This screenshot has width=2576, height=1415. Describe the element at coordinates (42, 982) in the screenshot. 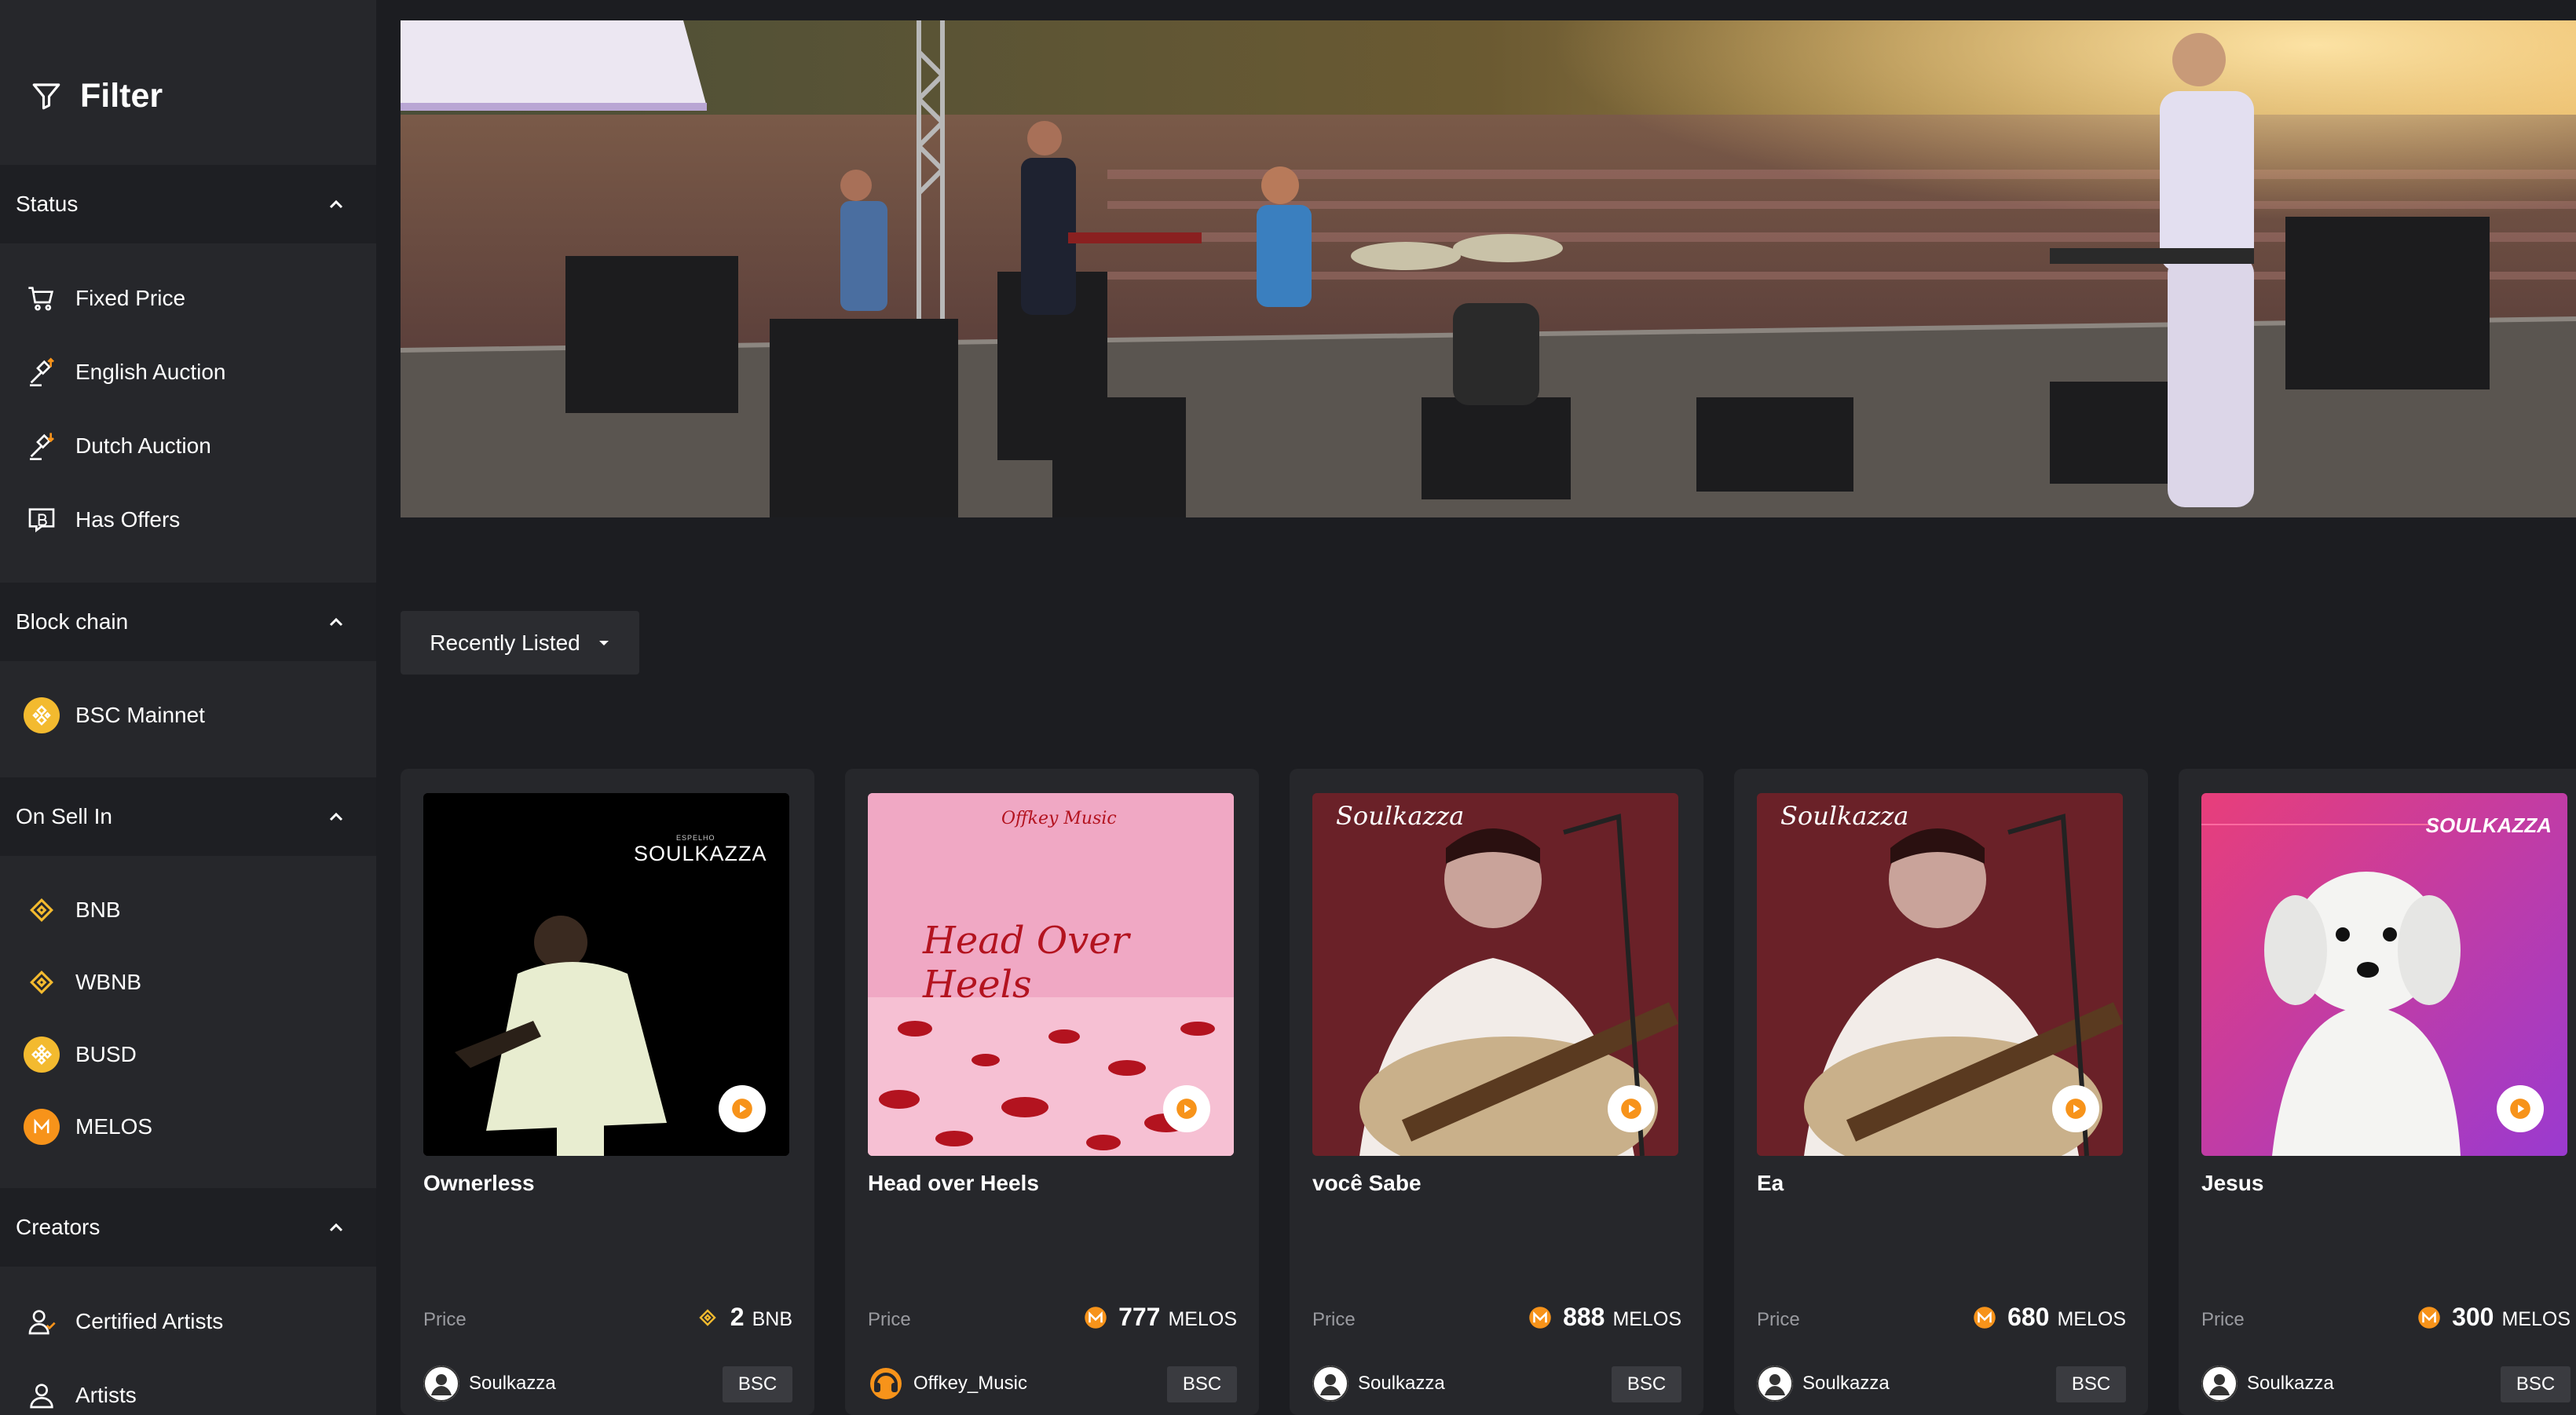

I see `wbnb-icon` at that location.